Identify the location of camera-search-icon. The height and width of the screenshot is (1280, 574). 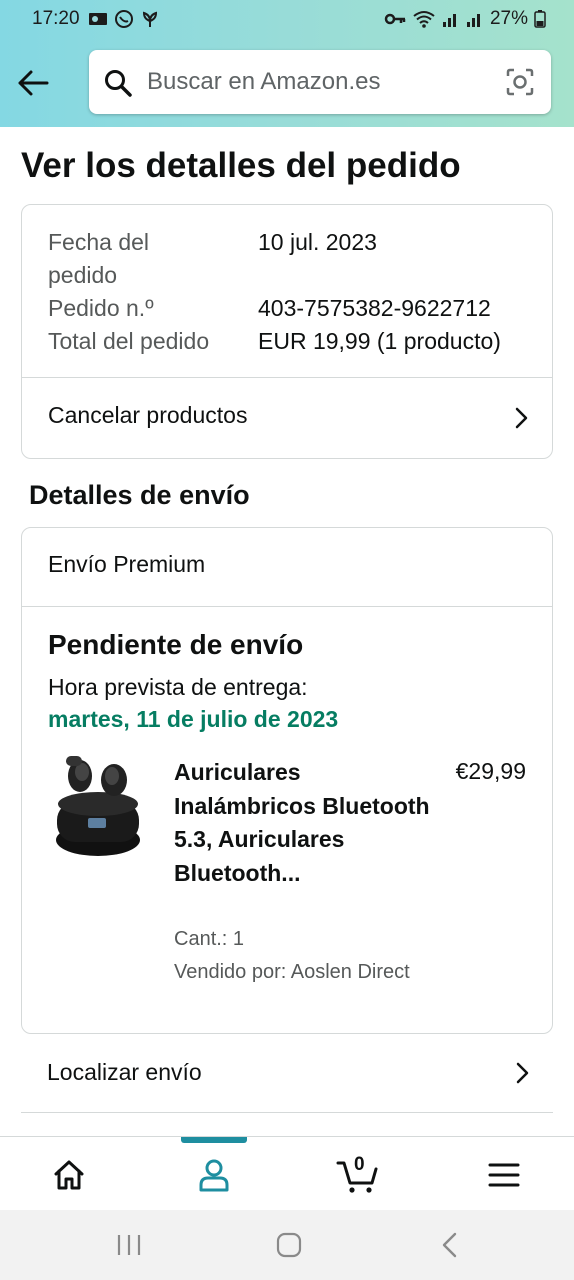
(520, 82).